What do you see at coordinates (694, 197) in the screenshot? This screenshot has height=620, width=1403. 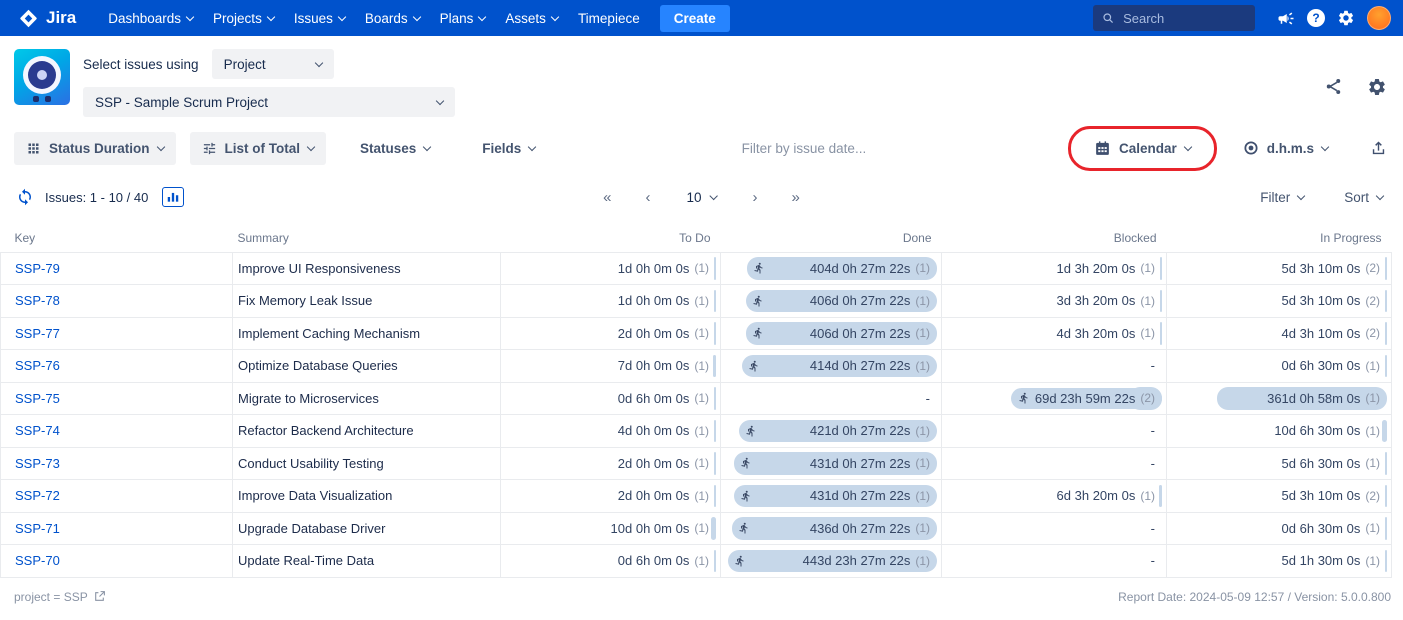 I see `page-size-value: 10` at bounding box center [694, 197].